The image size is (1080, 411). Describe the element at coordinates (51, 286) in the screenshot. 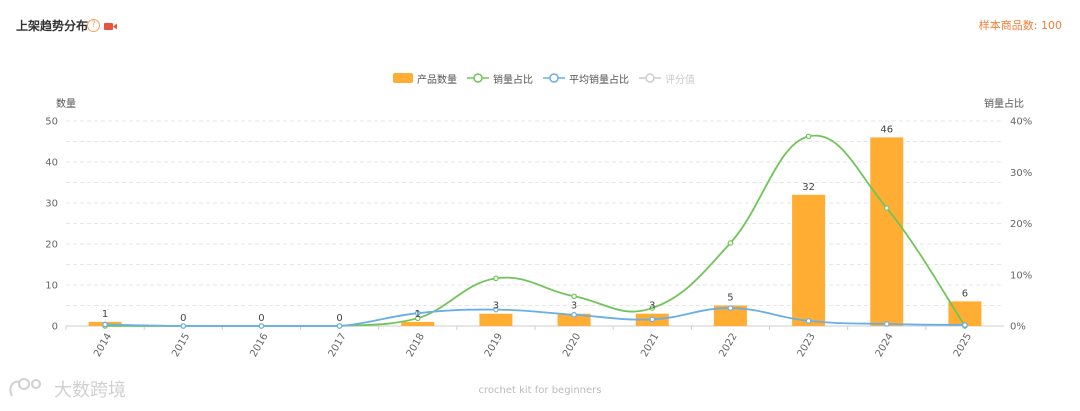

I see `y-left-tick-label: 10` at that location.